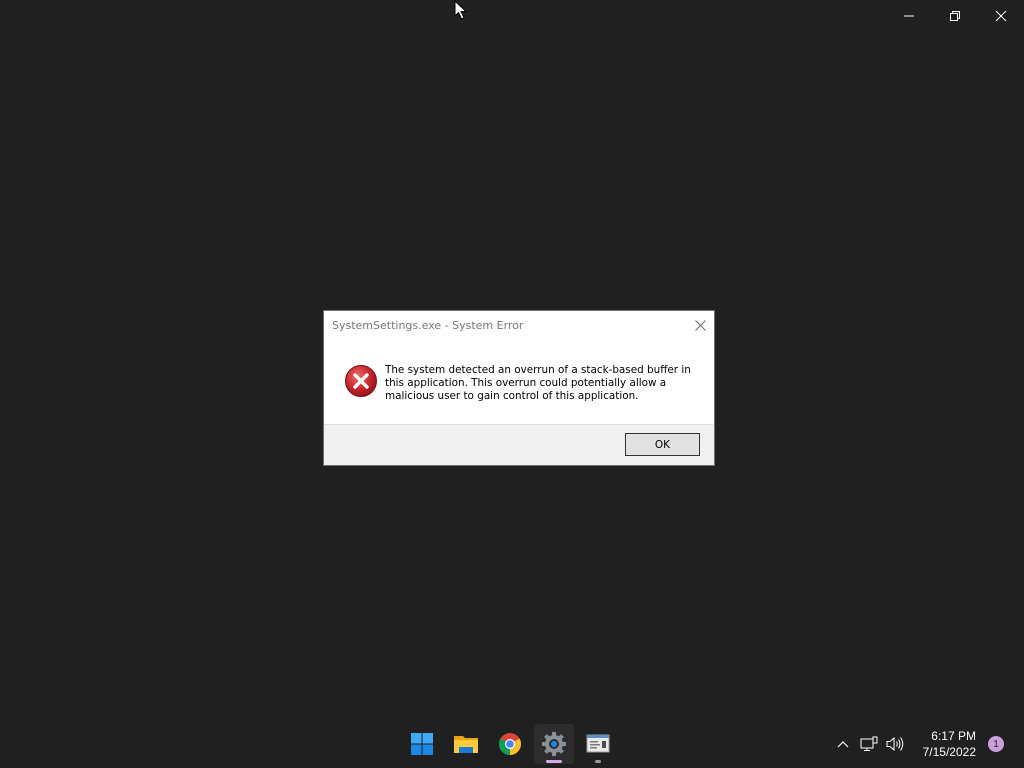  I want to click on network-button, so click(869, 744).